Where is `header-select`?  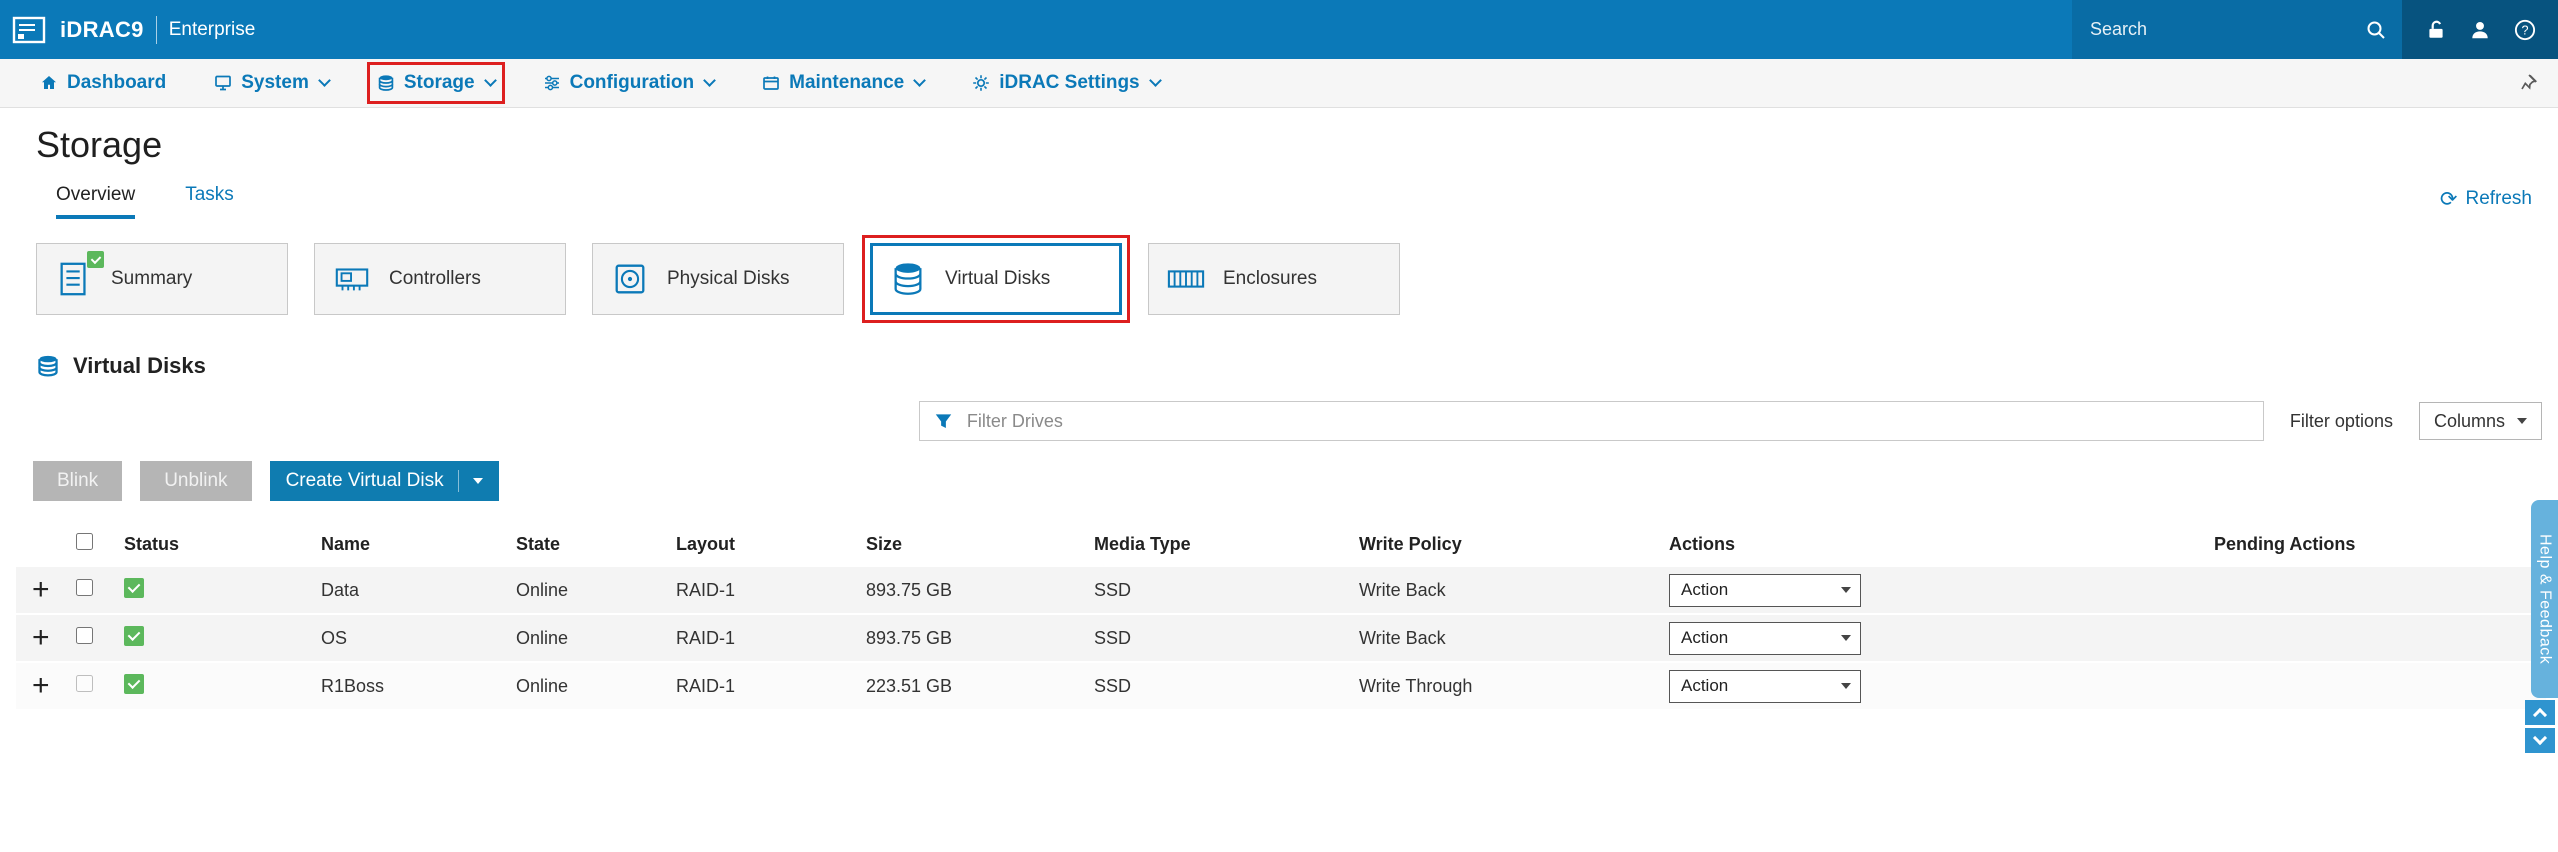 header-select is located at coordinates (81, 544).